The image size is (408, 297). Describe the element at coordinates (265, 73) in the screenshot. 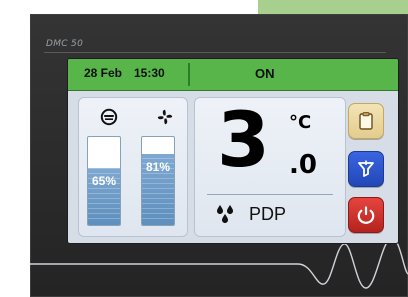

I see `status-state: ON` at that location.